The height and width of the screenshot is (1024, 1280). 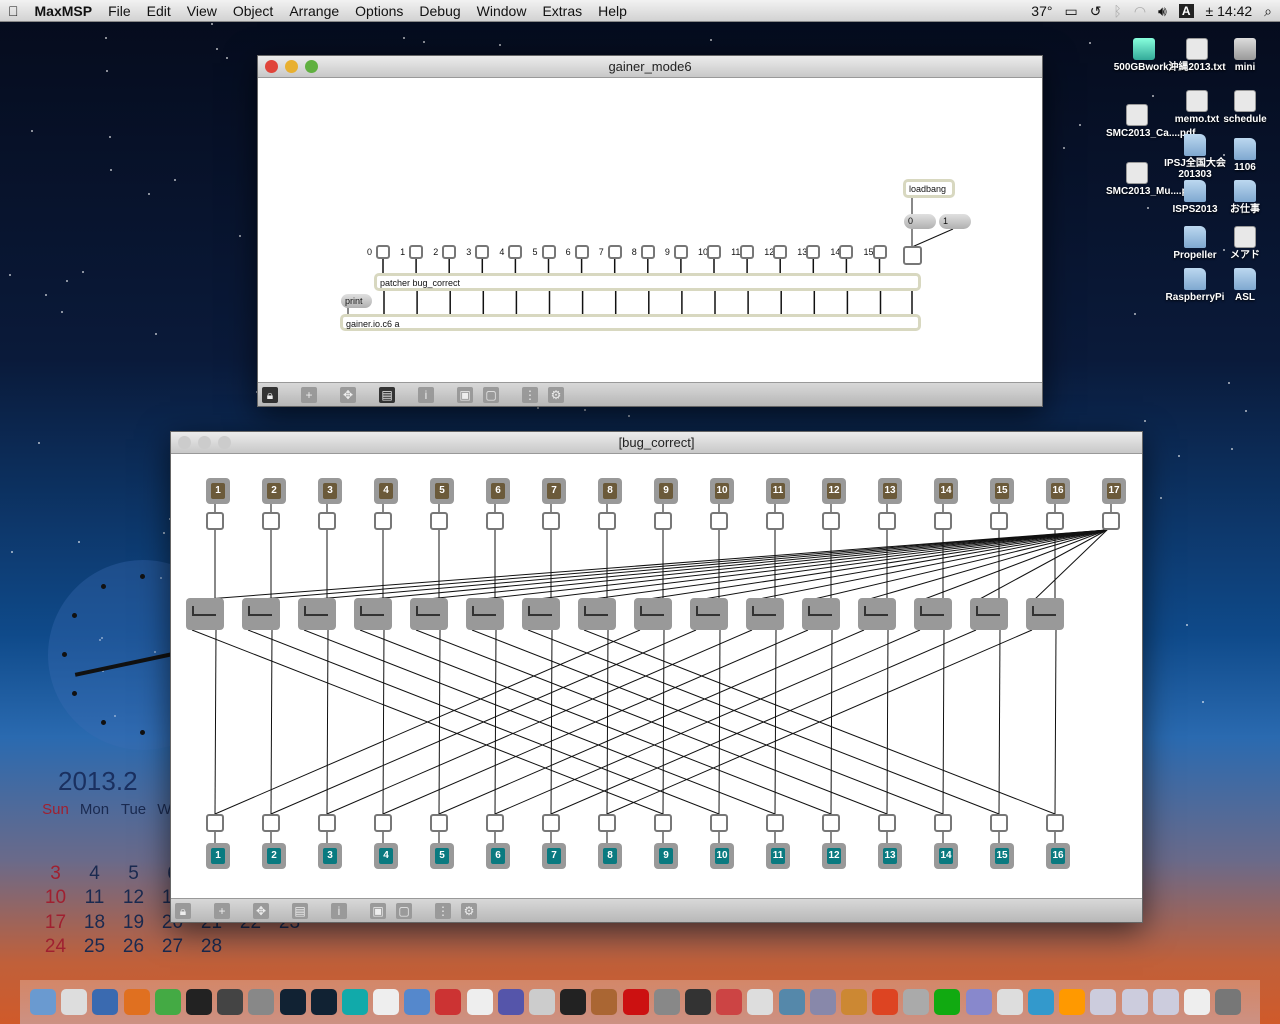 I want to click on outlet-object: 15, so click(x=1002, y=856).